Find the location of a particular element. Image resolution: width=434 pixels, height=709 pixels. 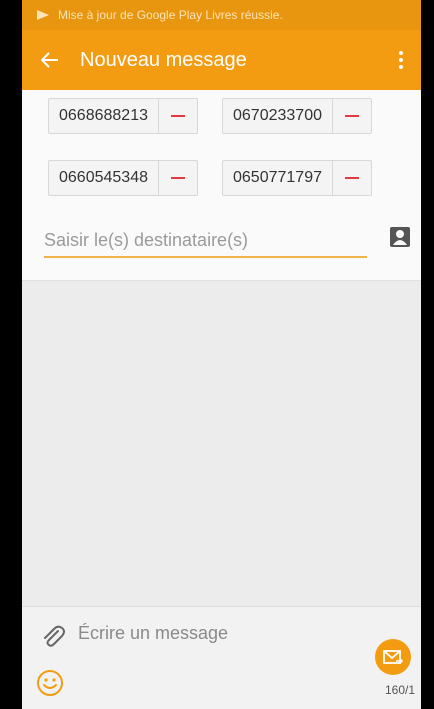

contacts-button is located at coordinates (400, 237).